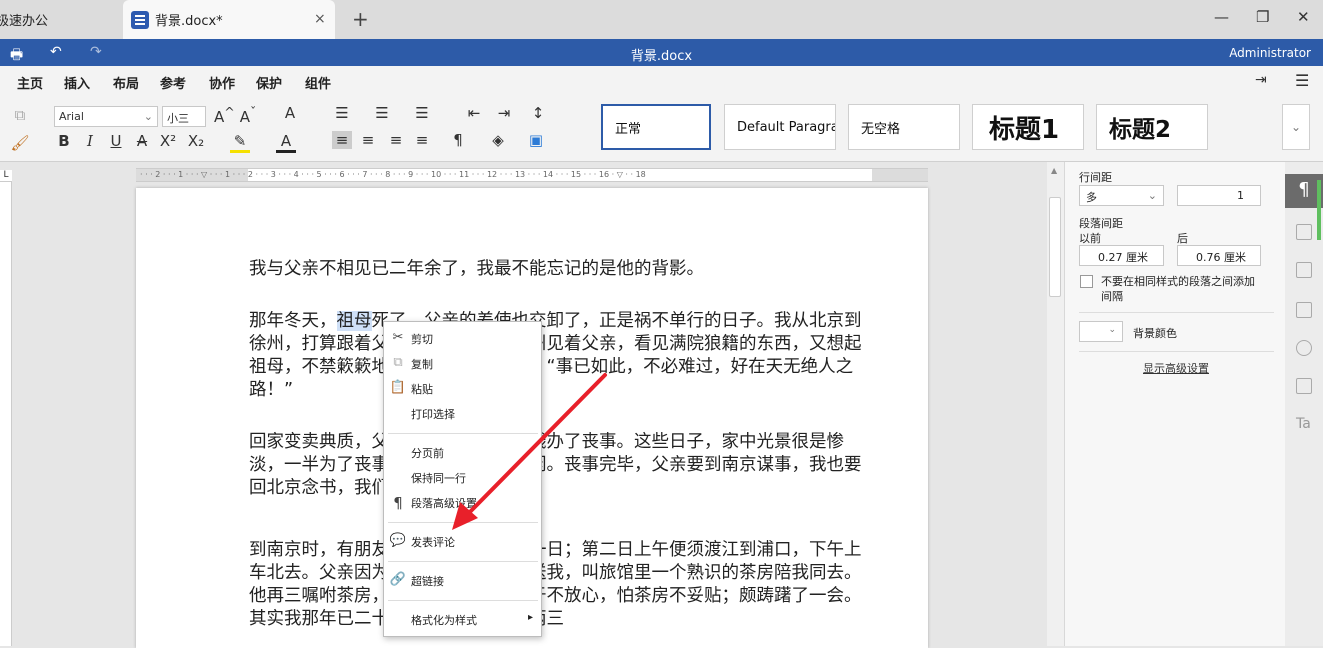 The width and height of the screenshot is (1323, 648). Describe the element at coordinates (536, 140) in the screenshot. I see `borders-icon: ▣` at that location.